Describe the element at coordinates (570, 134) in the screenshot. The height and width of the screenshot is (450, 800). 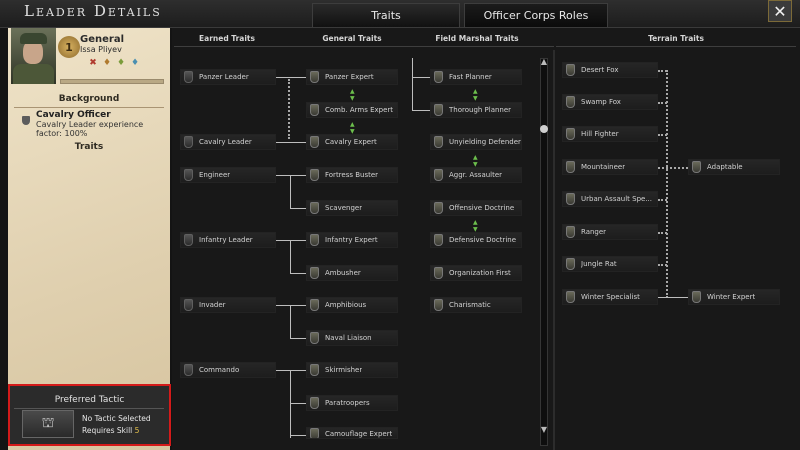
I see `hill-fighter-icon` at that location.